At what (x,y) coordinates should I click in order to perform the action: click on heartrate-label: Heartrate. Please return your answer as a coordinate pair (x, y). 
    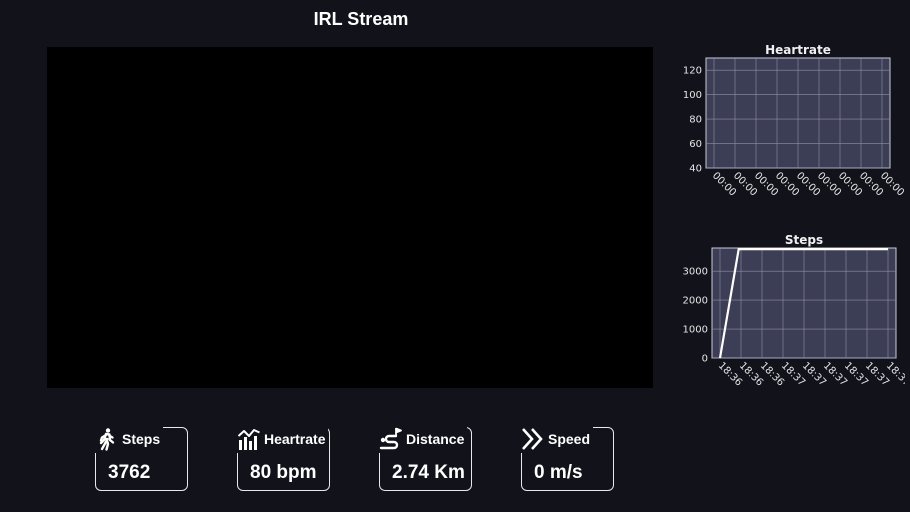
    Looking at the image, I should click on (295, 439).